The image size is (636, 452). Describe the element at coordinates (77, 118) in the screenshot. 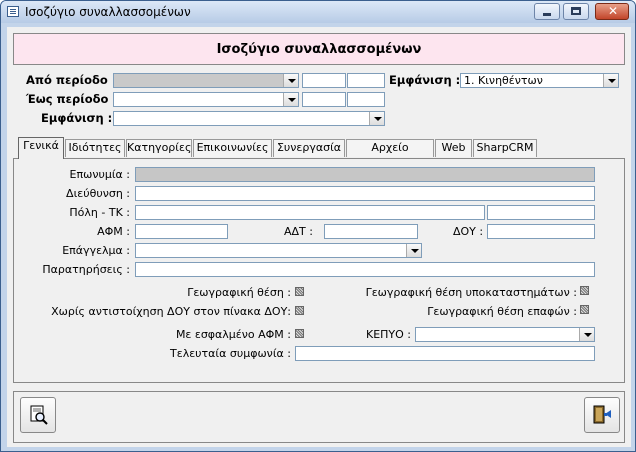

I see `display-label: Εμφάνιση :` at that location.